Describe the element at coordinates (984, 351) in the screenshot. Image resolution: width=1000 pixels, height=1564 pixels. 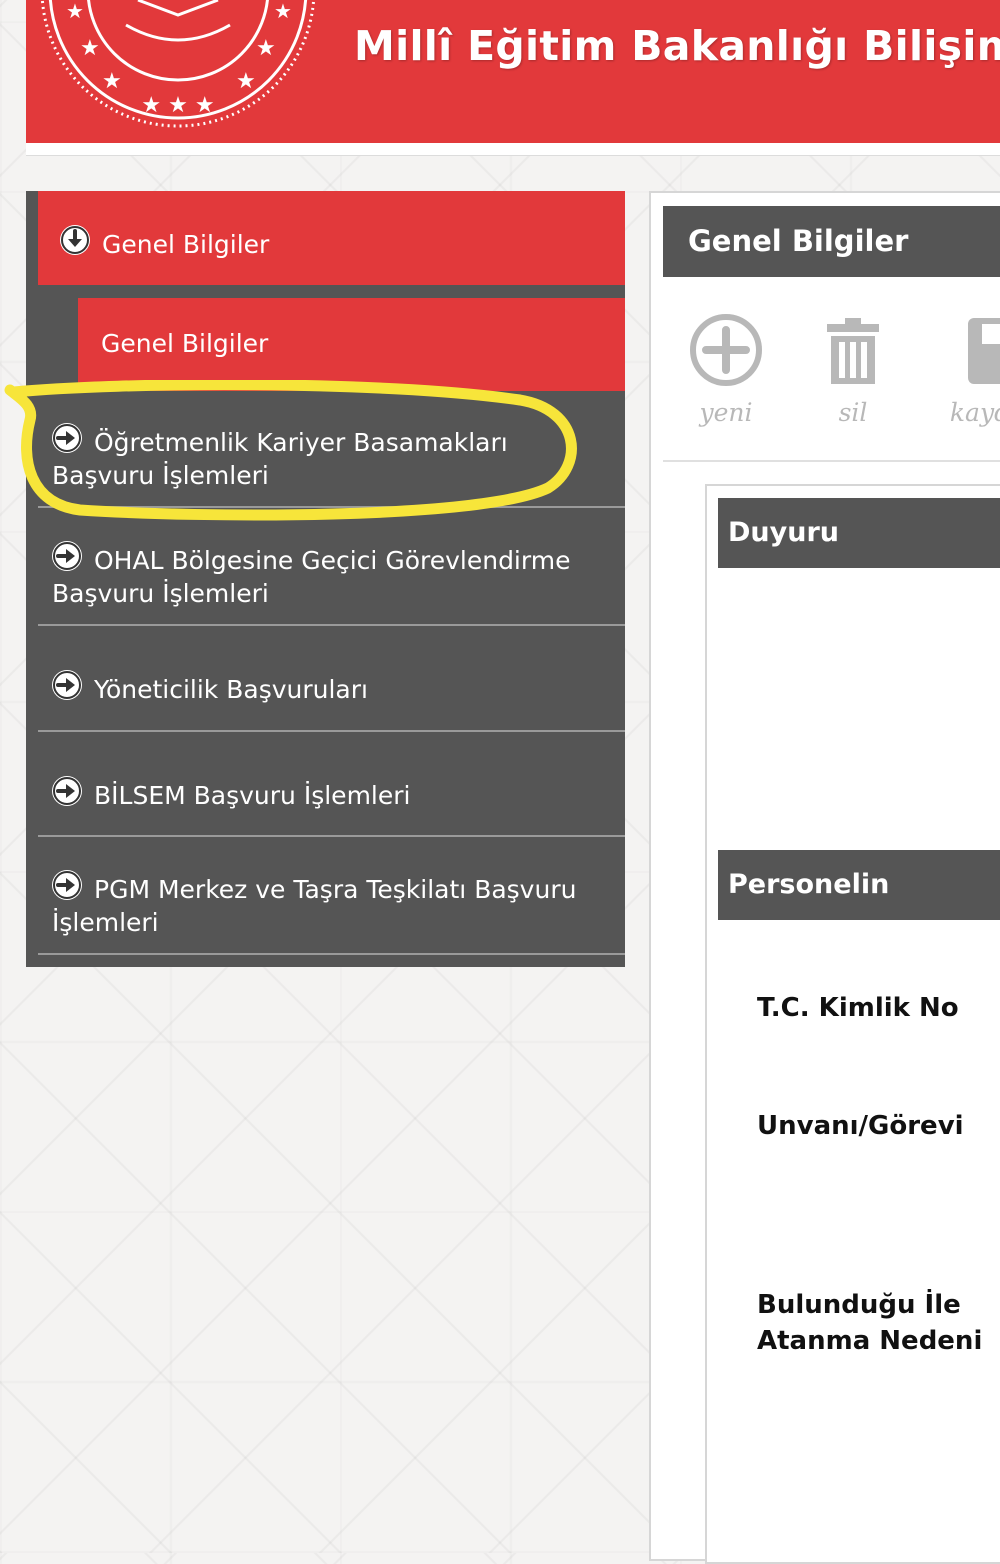
I see `floppy-disk-icon` at that location.